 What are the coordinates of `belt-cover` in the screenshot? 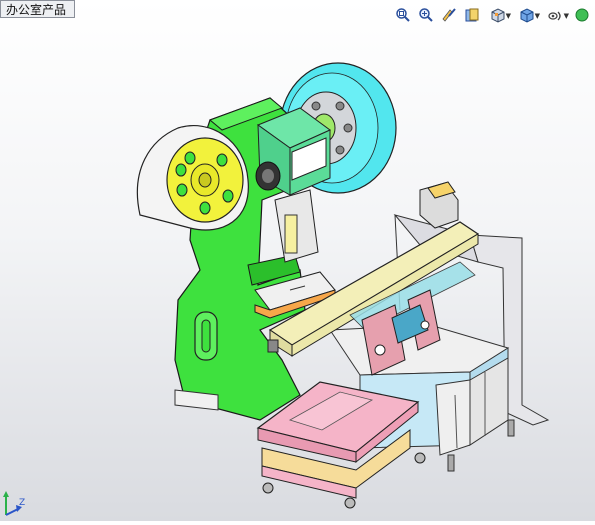 It's located at (192, 178).